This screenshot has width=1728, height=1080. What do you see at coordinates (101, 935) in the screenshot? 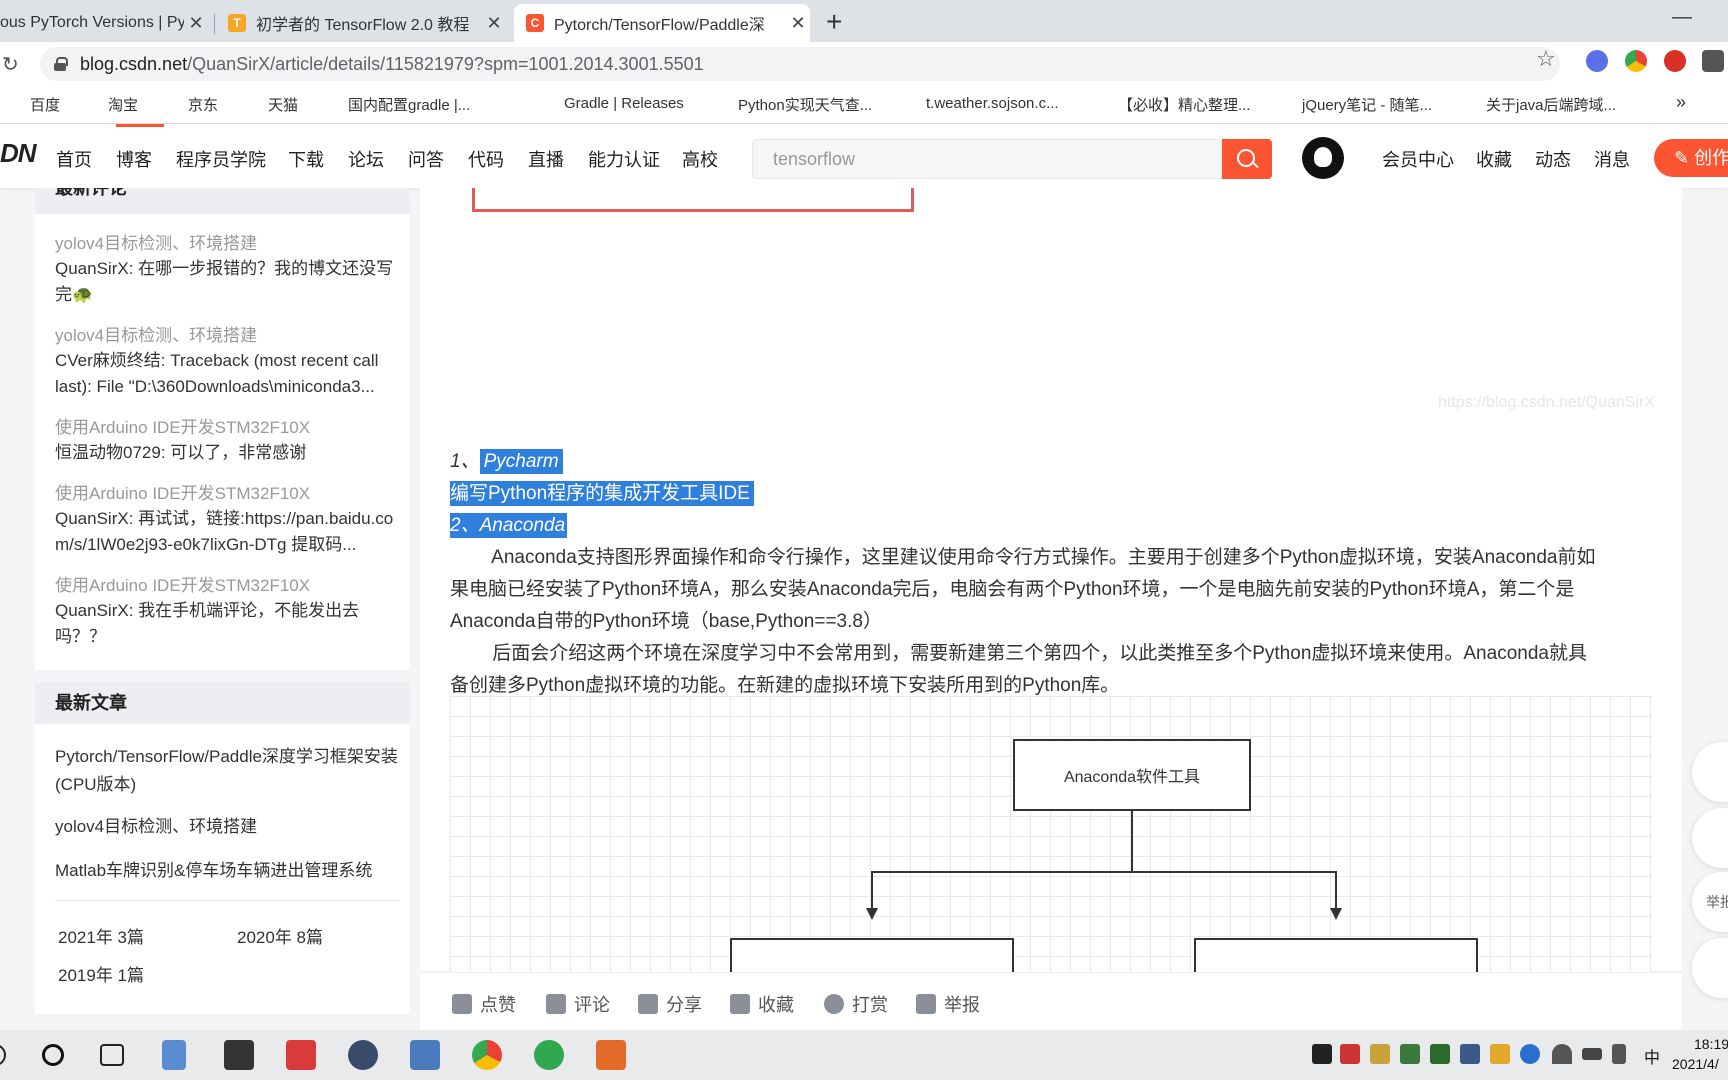
I see `archive-link-2021: 2021年 3篇` at bounding box center [101, 935].